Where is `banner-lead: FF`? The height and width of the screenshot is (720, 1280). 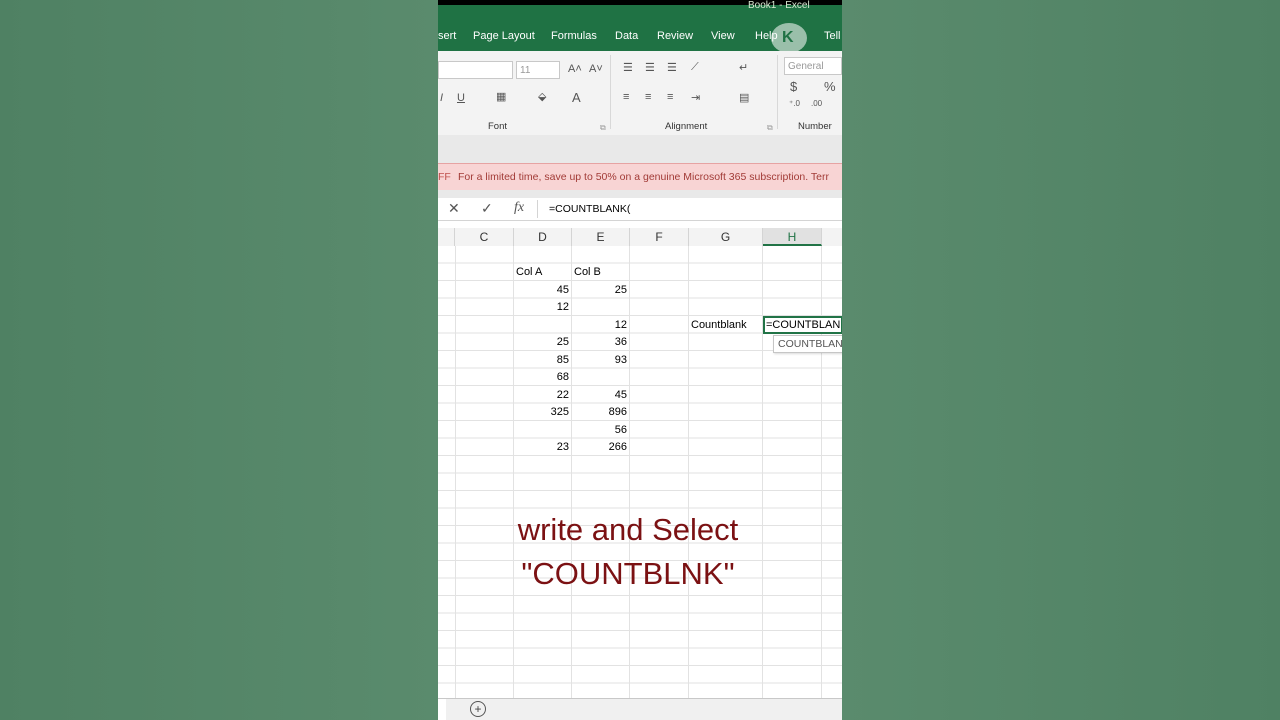
banner-lead: FF is located at coordinates (444, 177).